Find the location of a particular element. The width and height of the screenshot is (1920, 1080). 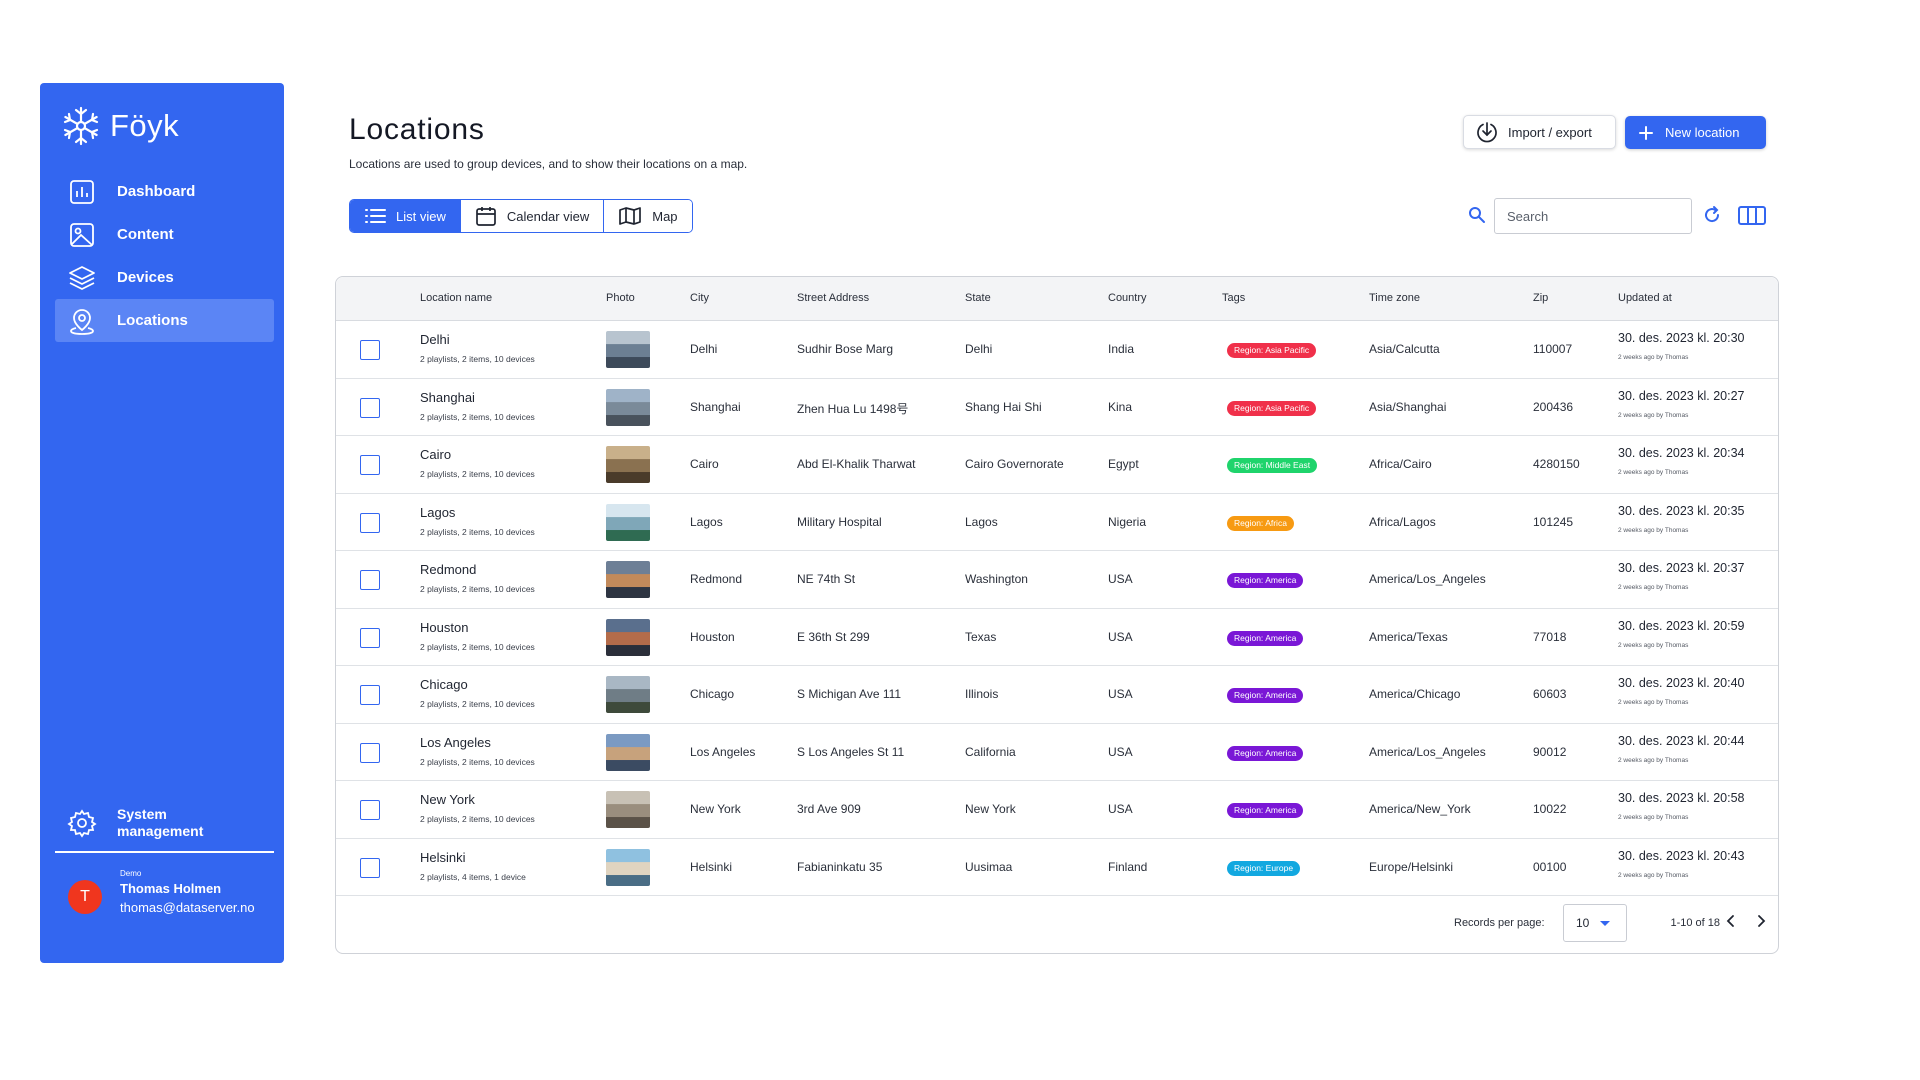

column-header-country: Country is located at coordinates (1127, 298).